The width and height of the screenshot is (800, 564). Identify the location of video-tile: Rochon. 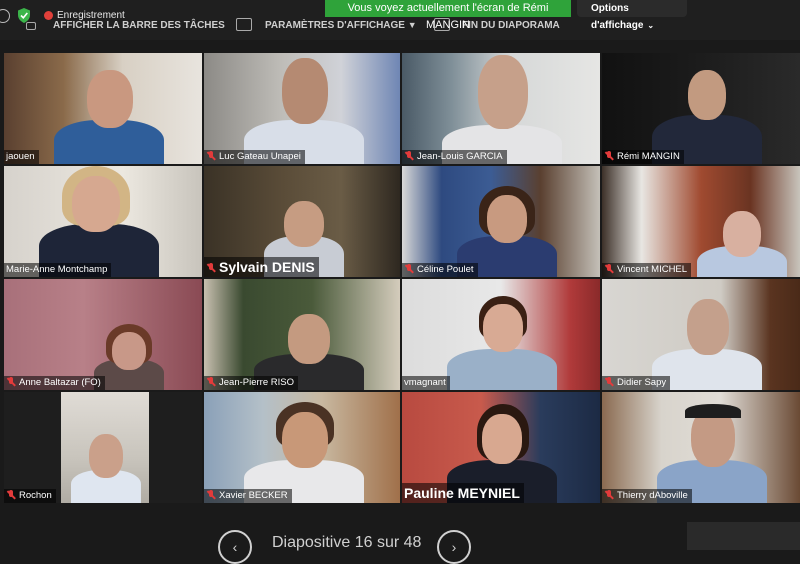
(103, 447).